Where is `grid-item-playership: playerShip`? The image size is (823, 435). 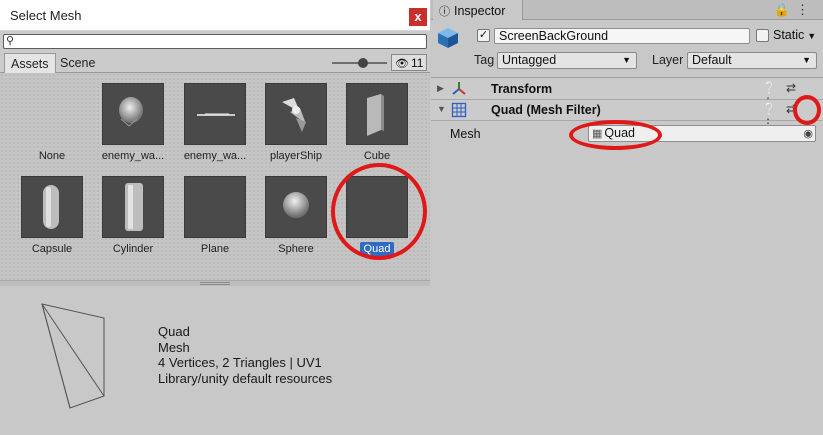
grid-item-playership: playerShip is located at coordinates (296, 118).